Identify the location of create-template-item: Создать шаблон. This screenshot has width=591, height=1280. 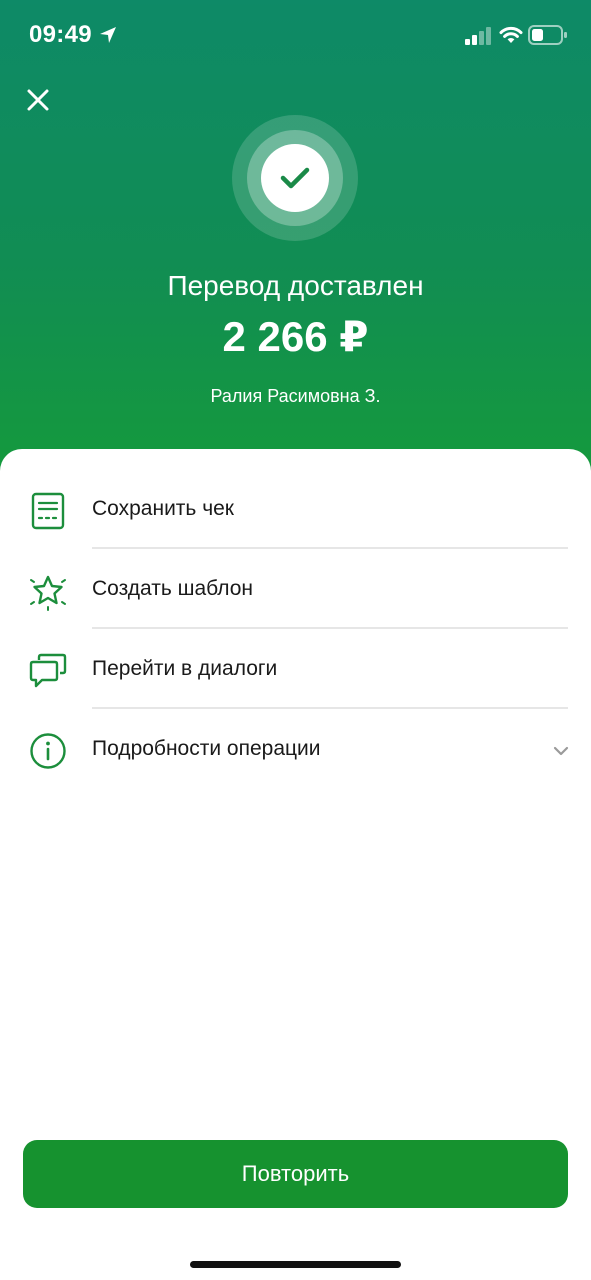
(295, 589).